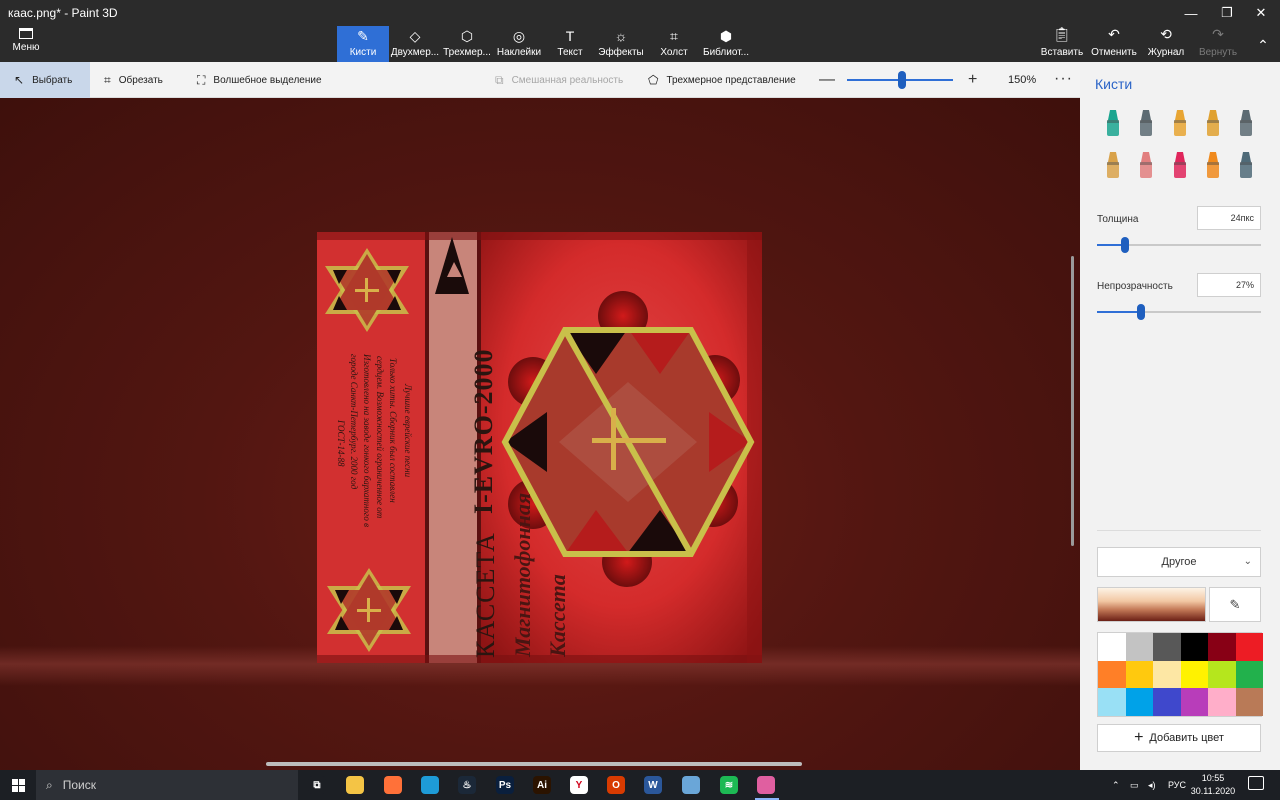 Image resolution: width=1280 pixels, height=800 pixels. What do you see at coordinates (1246, 123) in the screenshot?
I see `pixel-pen-icon` at bounding box center [1246, 123].